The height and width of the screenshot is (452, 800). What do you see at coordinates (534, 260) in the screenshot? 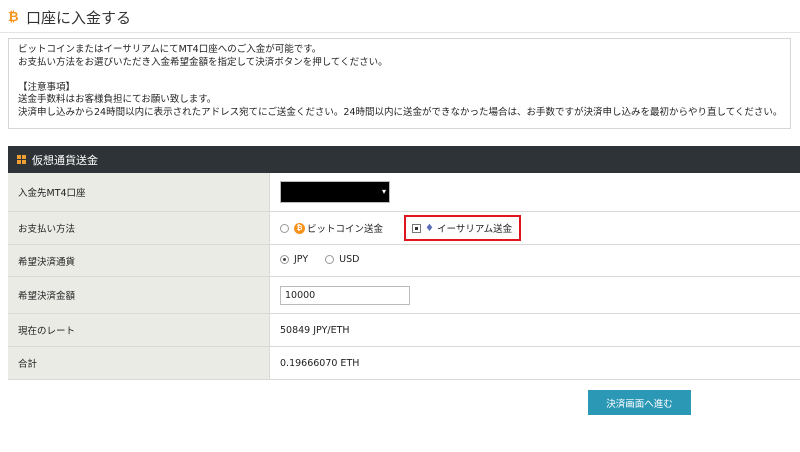
I see `currency-cell: JPY USD` at bounding box center [534, 260].